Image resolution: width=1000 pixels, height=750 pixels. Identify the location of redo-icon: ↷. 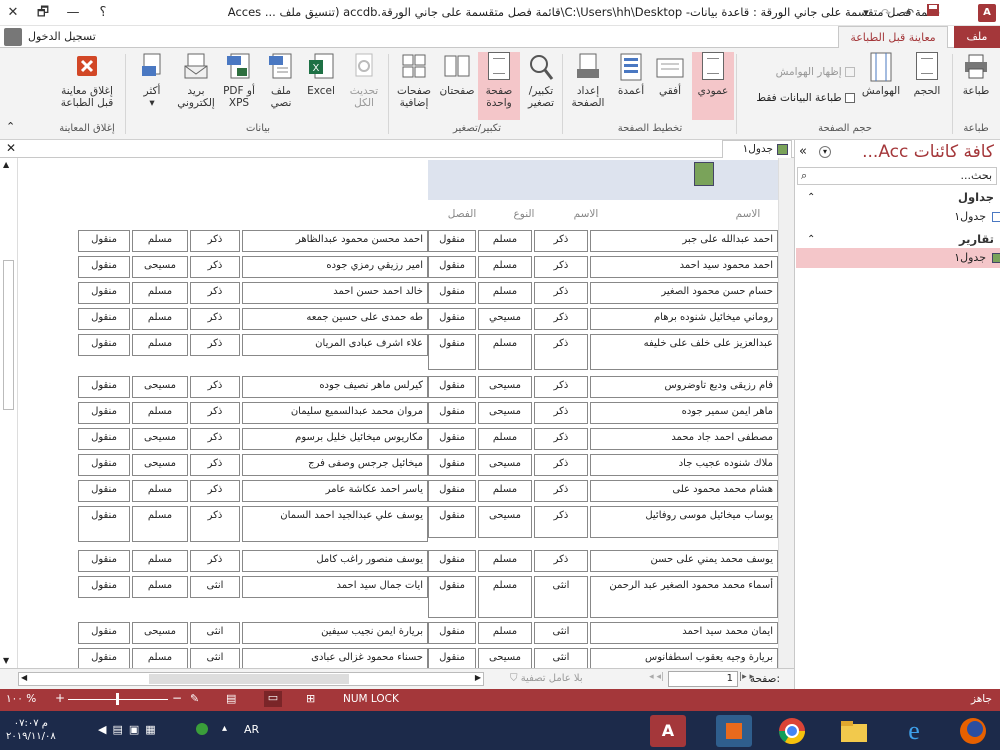
(886, 13).